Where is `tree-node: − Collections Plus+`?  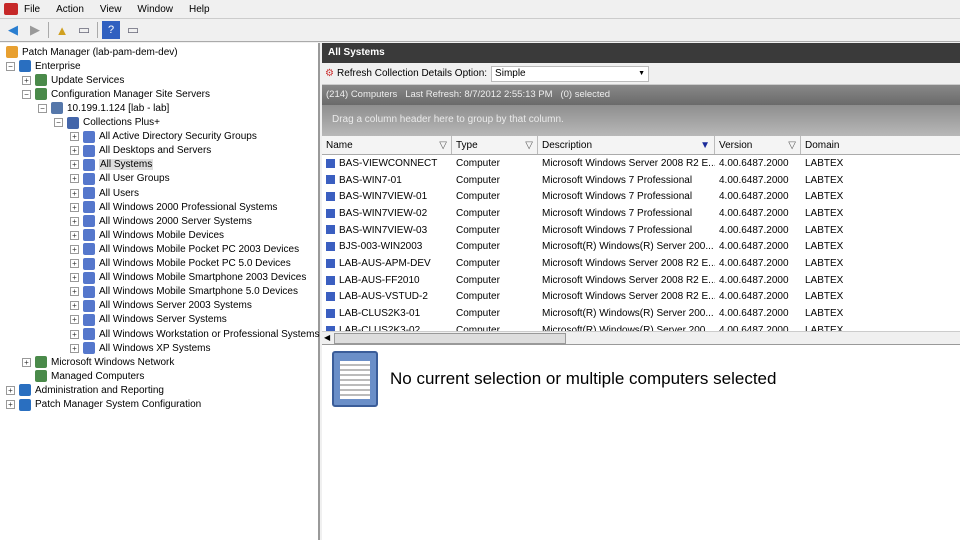 tree-node: − Collections Plus+ is located at coordinates (107, 123).